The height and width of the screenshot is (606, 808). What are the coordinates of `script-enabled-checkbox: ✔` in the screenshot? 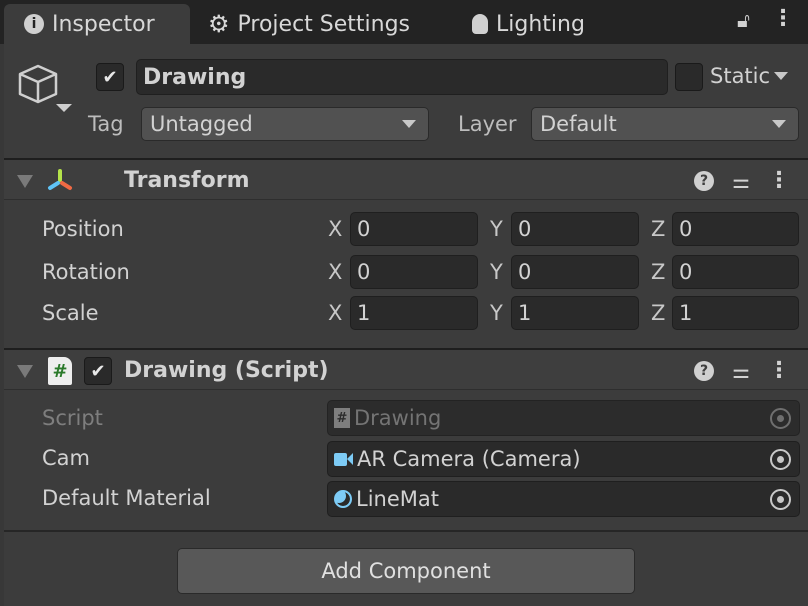 It's located at (98, 371).